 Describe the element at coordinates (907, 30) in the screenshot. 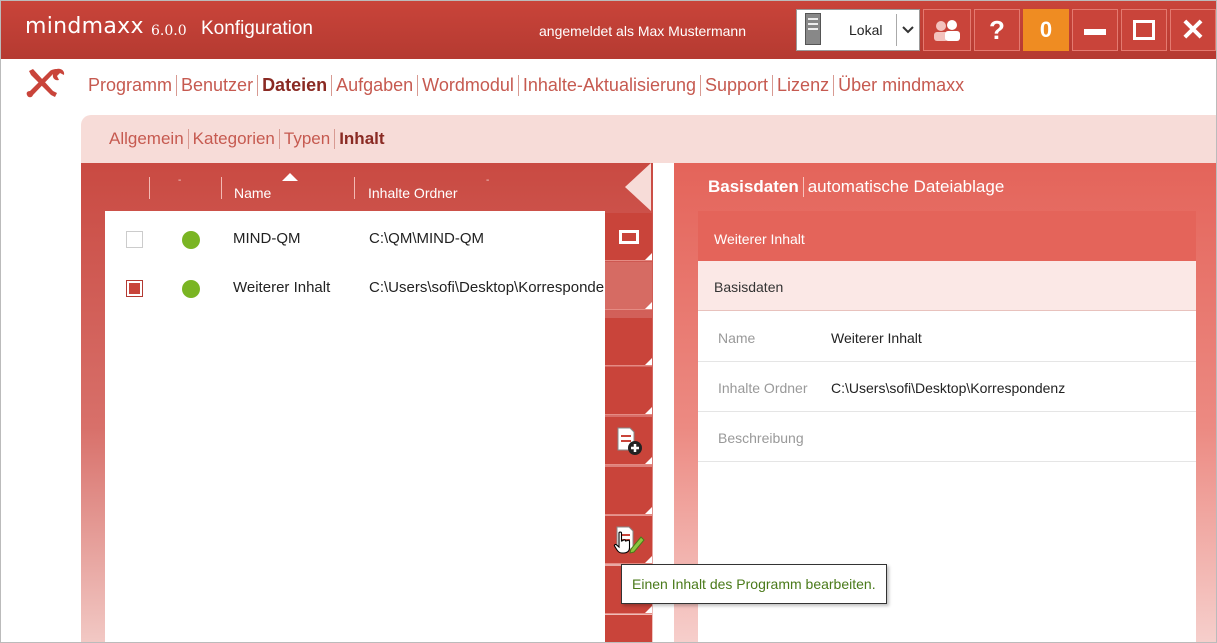

I see `chevron-down-icon` at that location.